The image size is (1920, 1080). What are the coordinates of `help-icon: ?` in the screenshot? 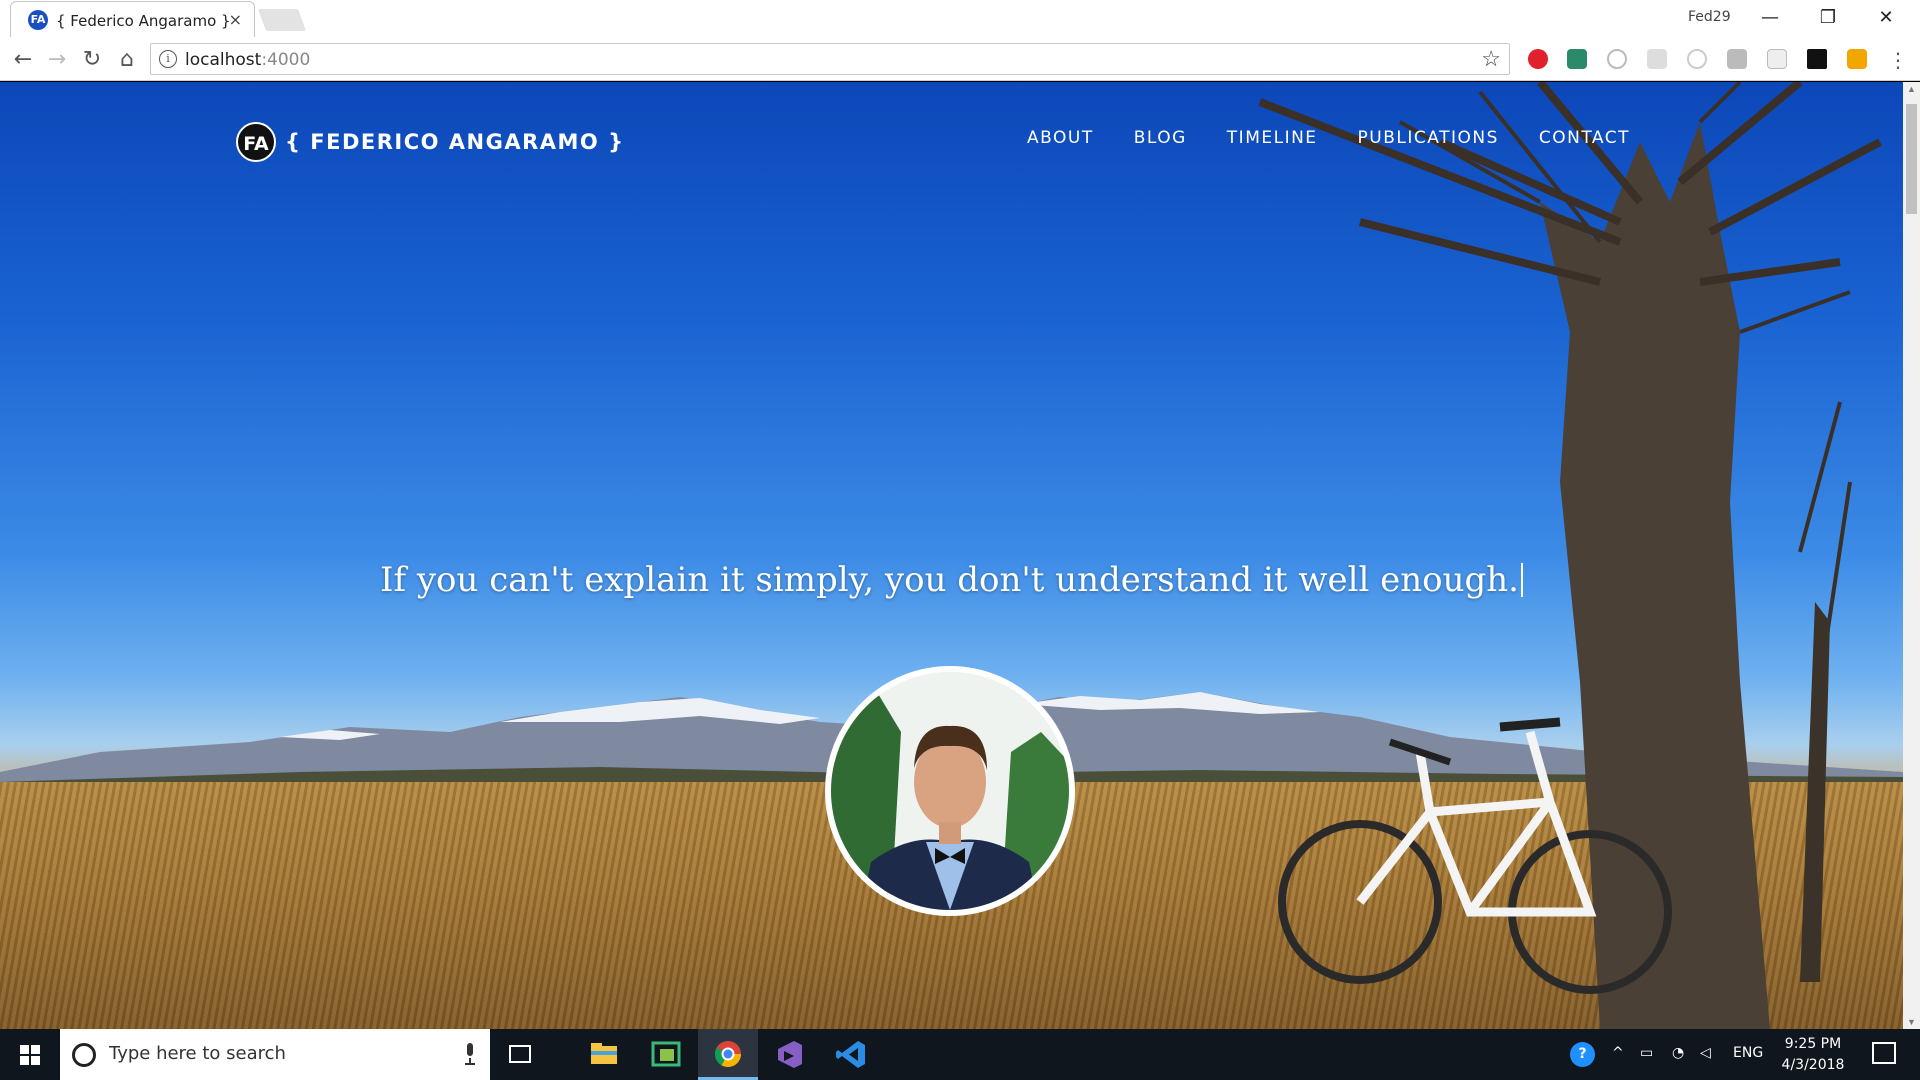 It's located at (1582, 1054).